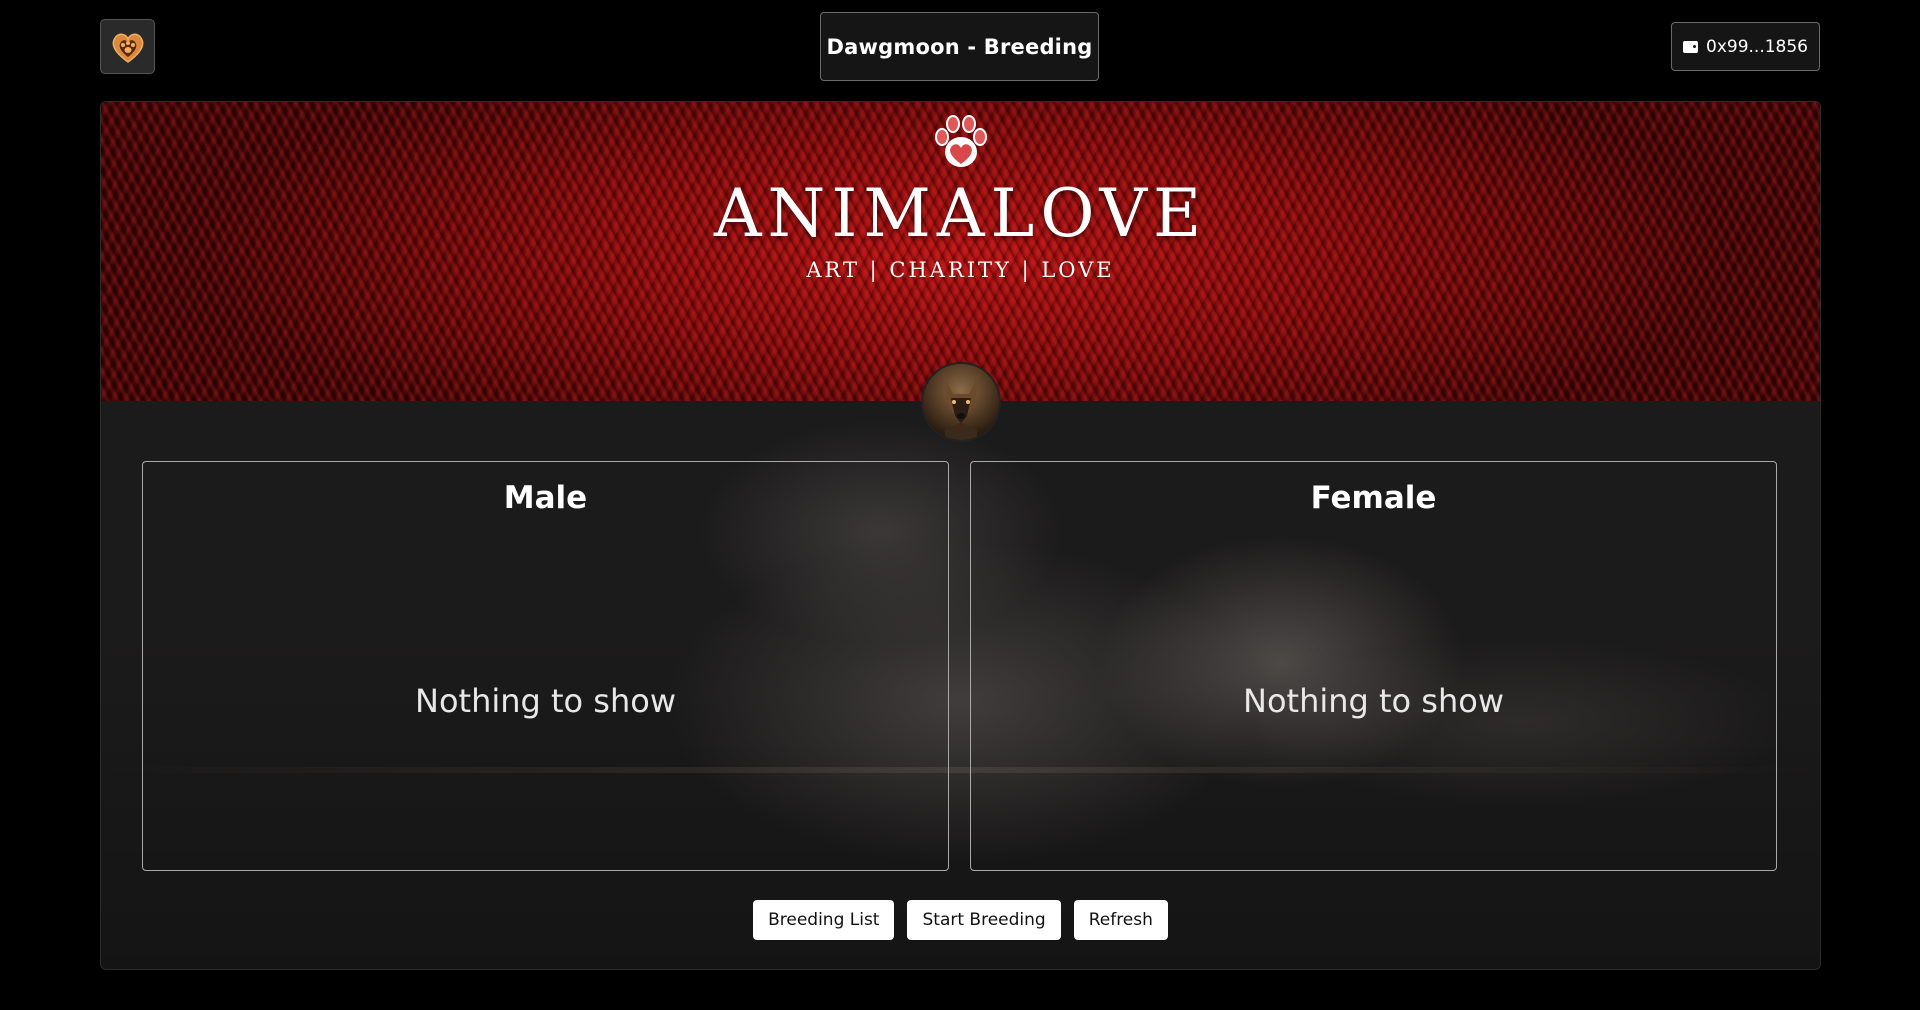 The height and width of the screenshot is (1010, 1920). What do you see at coordinates (1373, 701) in the screenshot?
I see `female-empty-message: Nothing to show` at bounding box center [1373, 701].